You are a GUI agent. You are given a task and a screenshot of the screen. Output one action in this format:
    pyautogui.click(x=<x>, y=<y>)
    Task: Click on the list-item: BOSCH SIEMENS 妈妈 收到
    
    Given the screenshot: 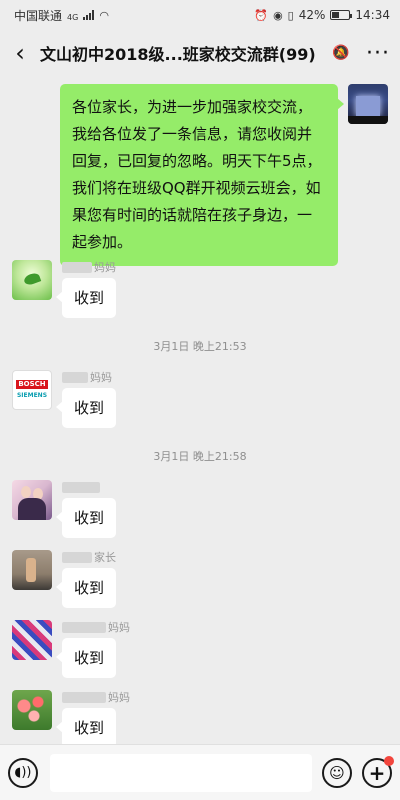 What is the action you would take?
    pyautogui.click(x=64, y=399)
    